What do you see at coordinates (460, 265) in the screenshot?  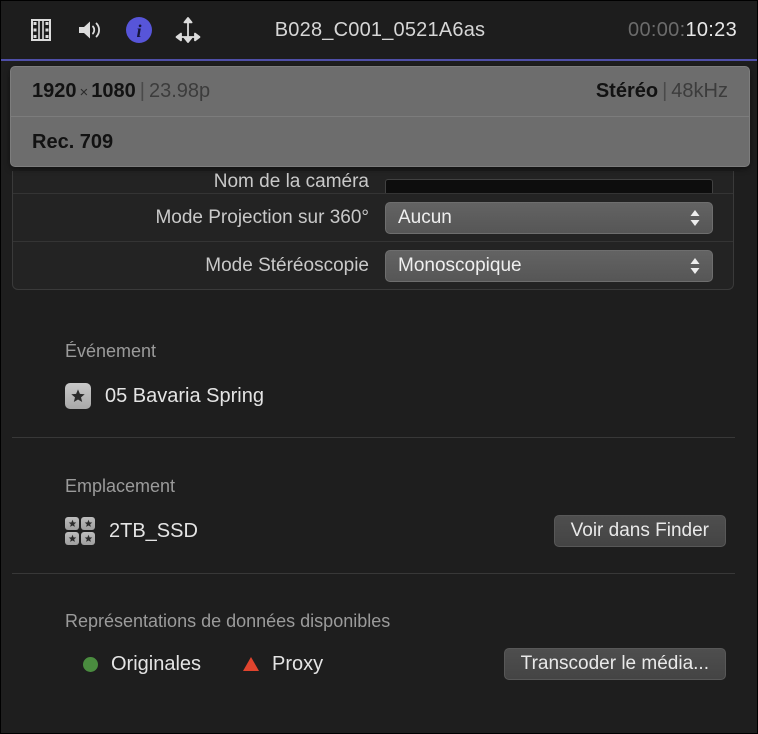 I see `stereoscopic-mode-value: Monoscopique` at bounding box center [460, 265].